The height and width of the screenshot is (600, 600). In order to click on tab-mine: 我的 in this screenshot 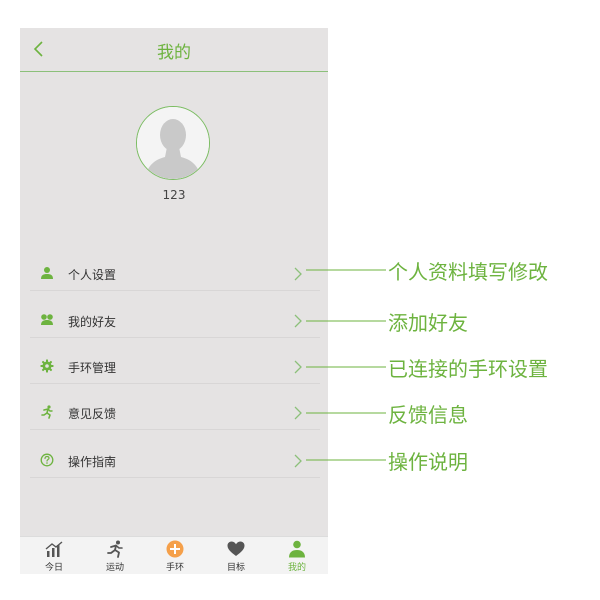, I will do `click(297, 555)`.